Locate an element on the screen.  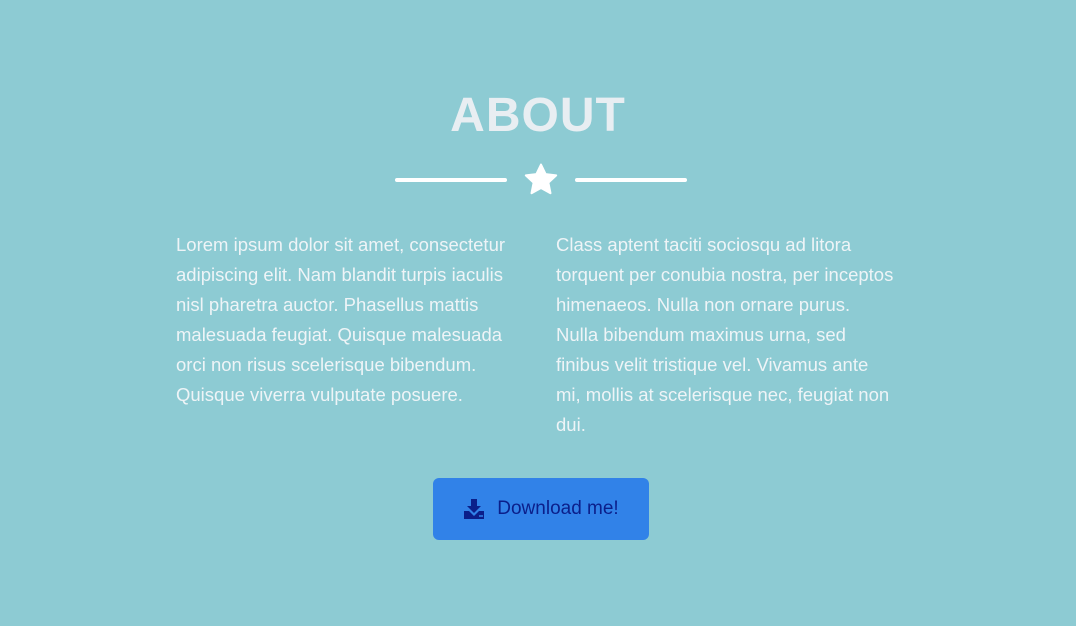
star-icon is located at coordinates (541, 179).